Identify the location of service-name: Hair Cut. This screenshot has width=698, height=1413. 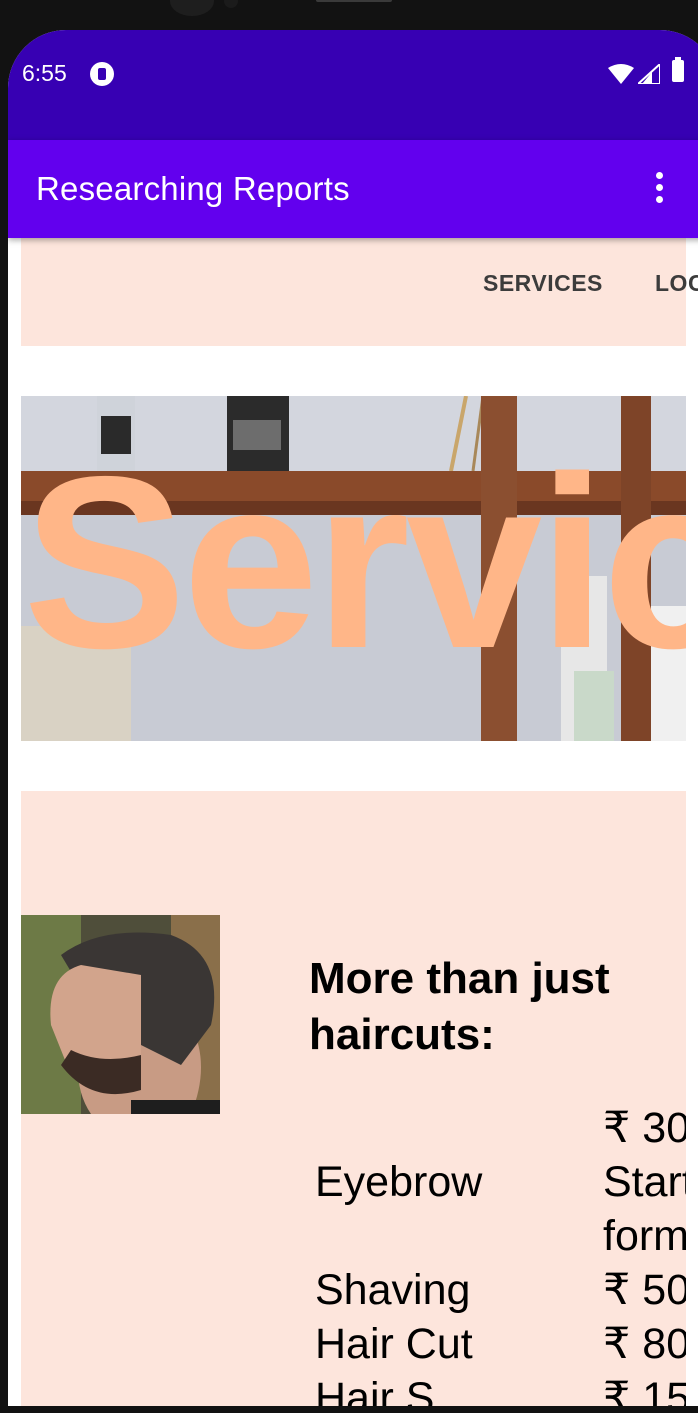
(394, 1344).